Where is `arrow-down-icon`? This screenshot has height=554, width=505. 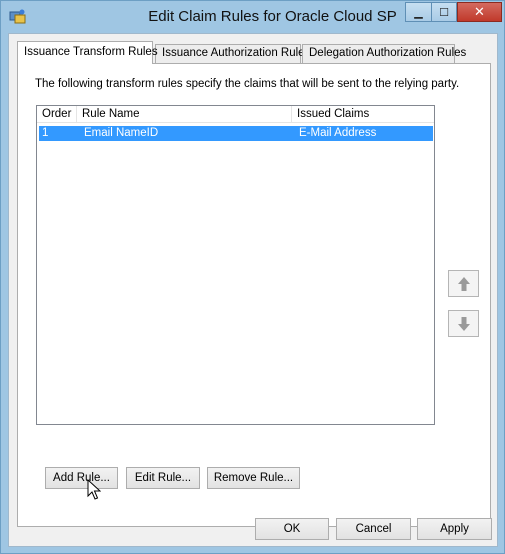
arrow-down-icon is located at coordinates (463, 323).